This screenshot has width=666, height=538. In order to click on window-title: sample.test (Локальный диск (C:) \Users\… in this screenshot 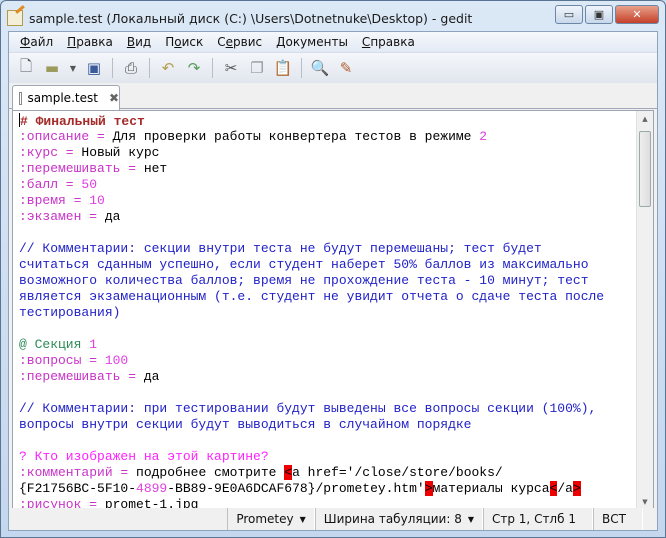, I will do `click(251, 18)`.